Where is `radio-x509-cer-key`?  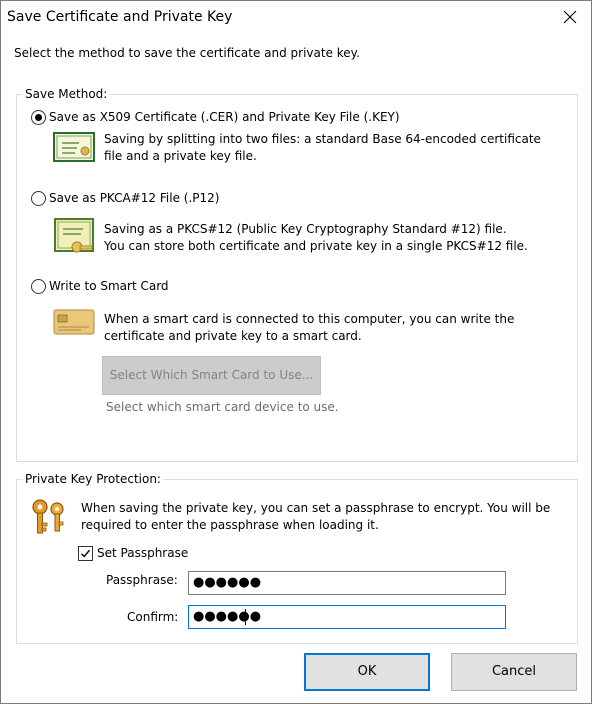 radio-x509-cer-key is located at coordinates (38, 117).